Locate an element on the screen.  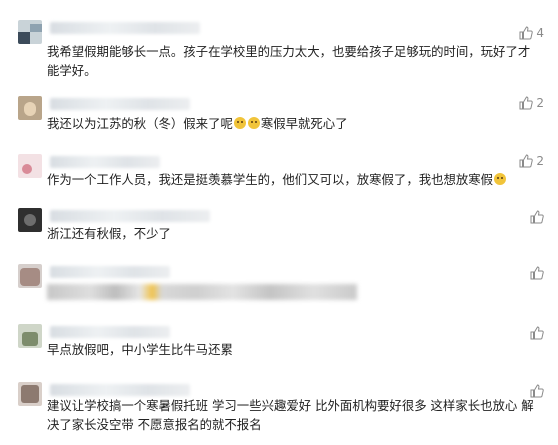
comment-text-part: 寒假早就死心了 is located at coordinates (304, 123).